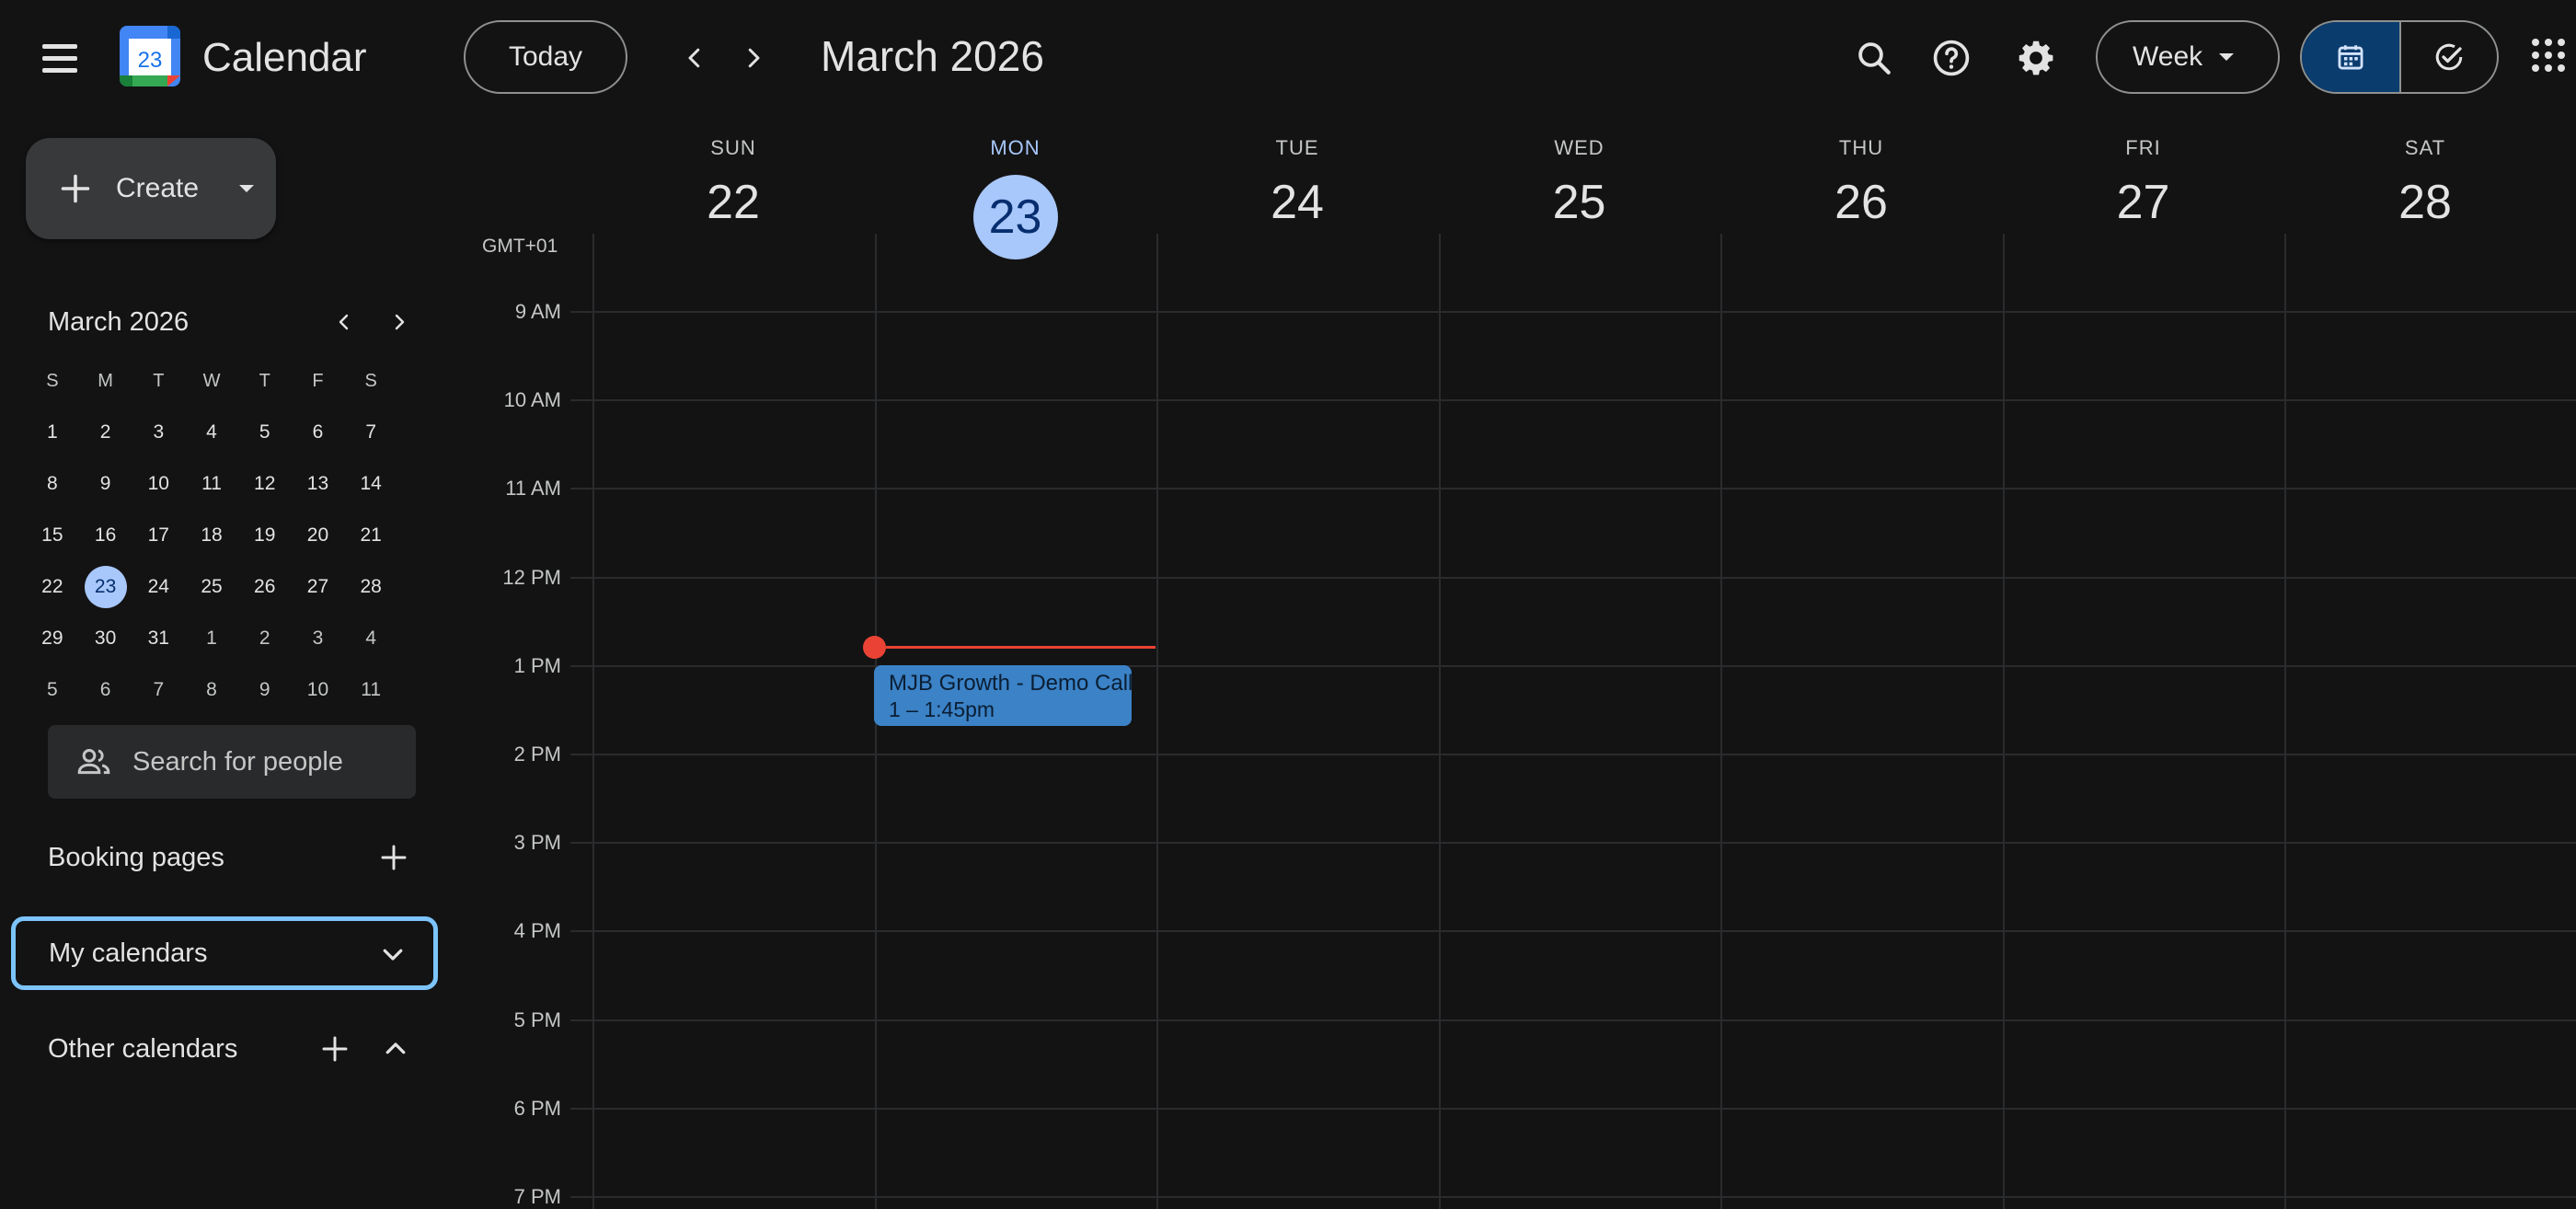 The height and width of the screenshot is (1209, 2576). I want to click on people-search-field, so click(232, 762).